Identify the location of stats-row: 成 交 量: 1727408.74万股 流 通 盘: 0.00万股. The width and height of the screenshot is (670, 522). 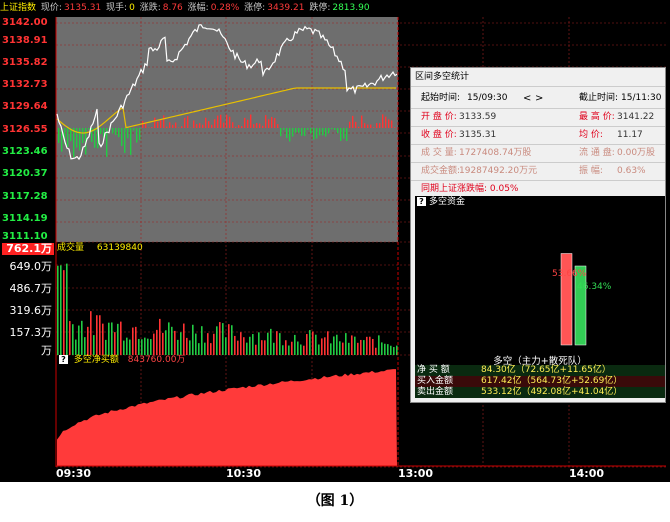
(538, 153).